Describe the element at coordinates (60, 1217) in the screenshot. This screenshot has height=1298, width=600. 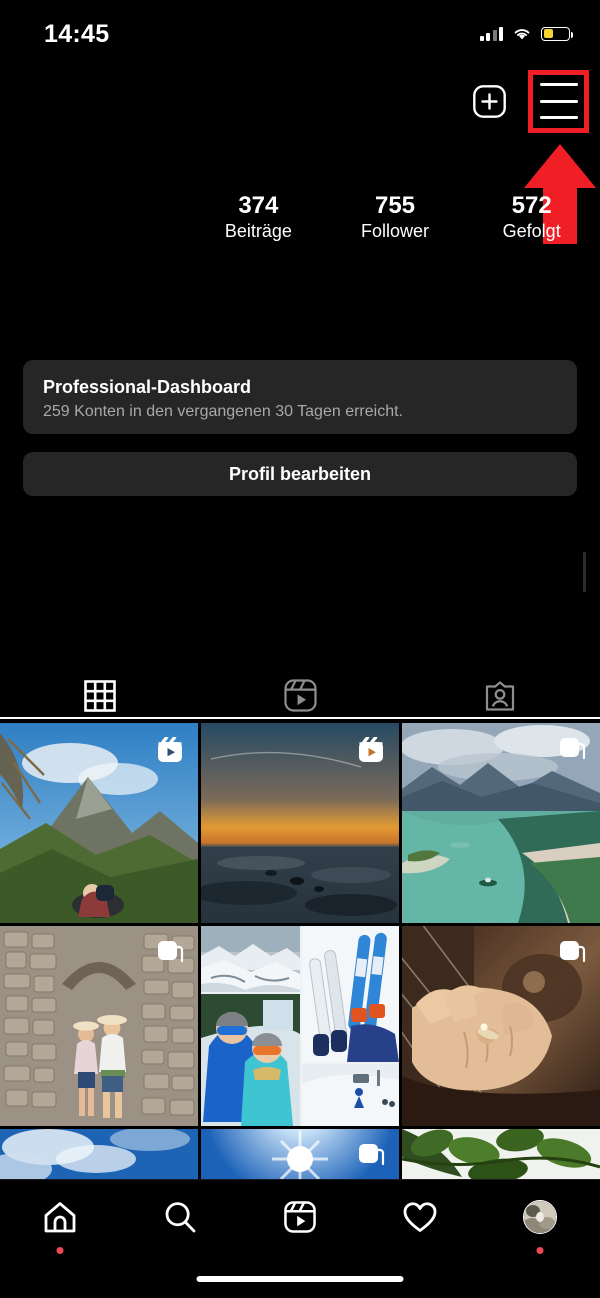
I see `home-icon` at that location.